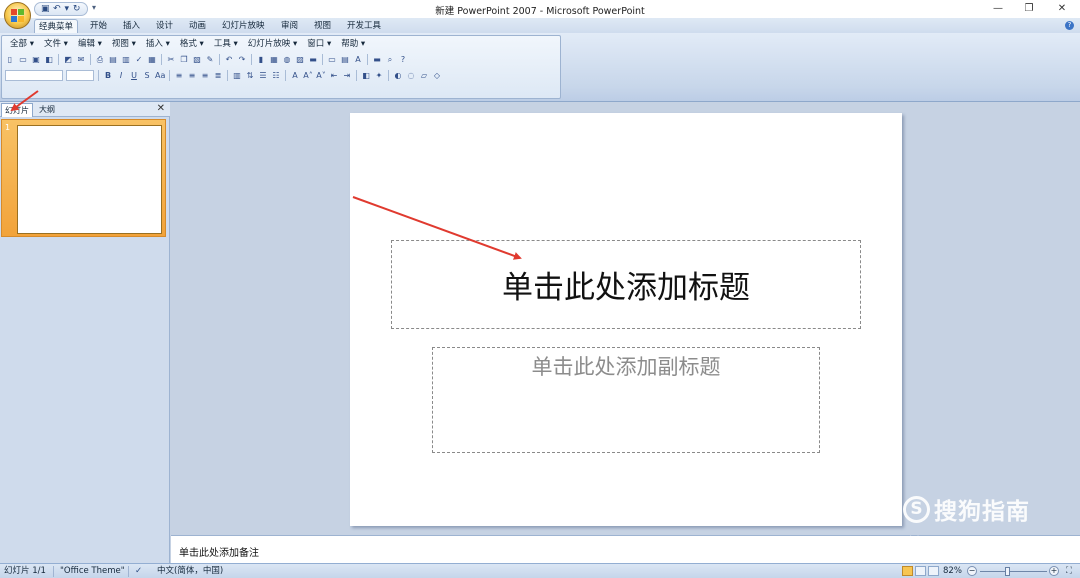 The image size is (1080, 578). Describe the element at coordinates (626, 400) in the screenshot. I see `subtitle-placeholder: 单击此处添加副标题` at that location.